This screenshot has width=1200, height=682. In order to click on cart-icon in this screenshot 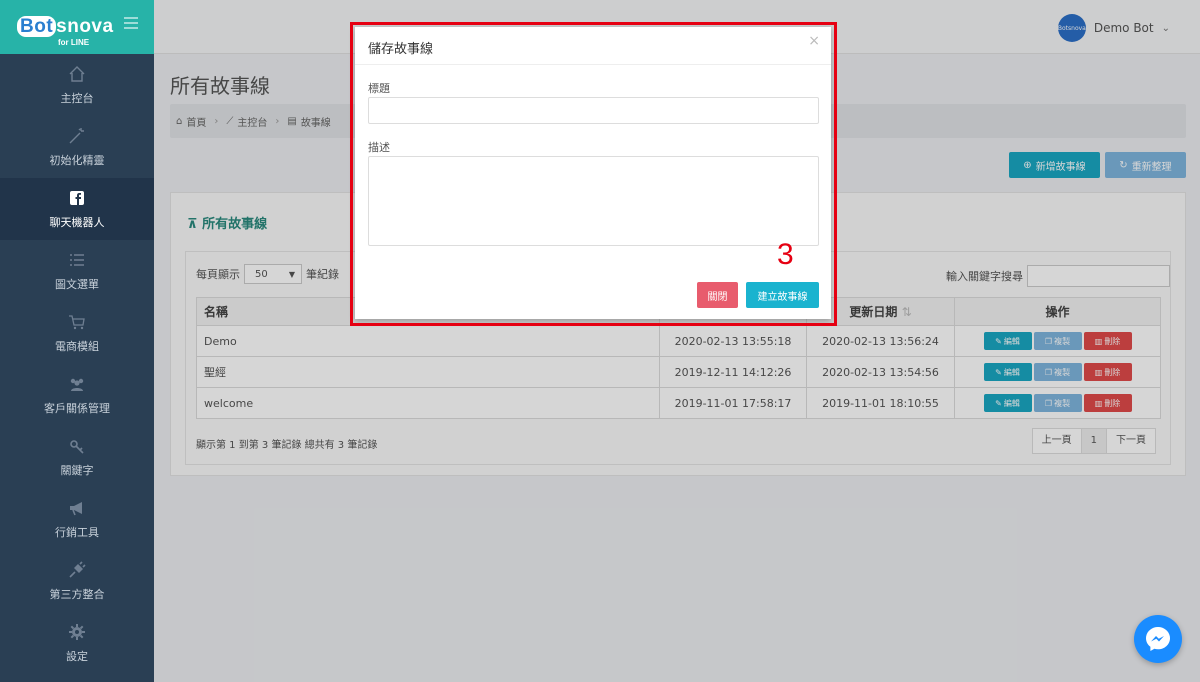, I will do `click(77, 322)`.